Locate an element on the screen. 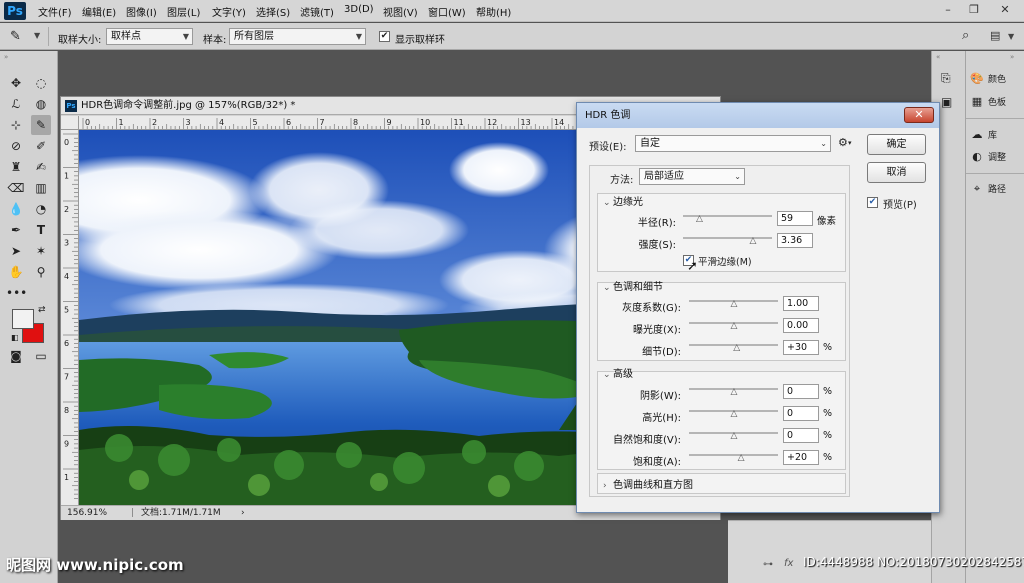 The image size is (1024, 583). menu-view: 视图(V) is located at coordinates (400, 11).